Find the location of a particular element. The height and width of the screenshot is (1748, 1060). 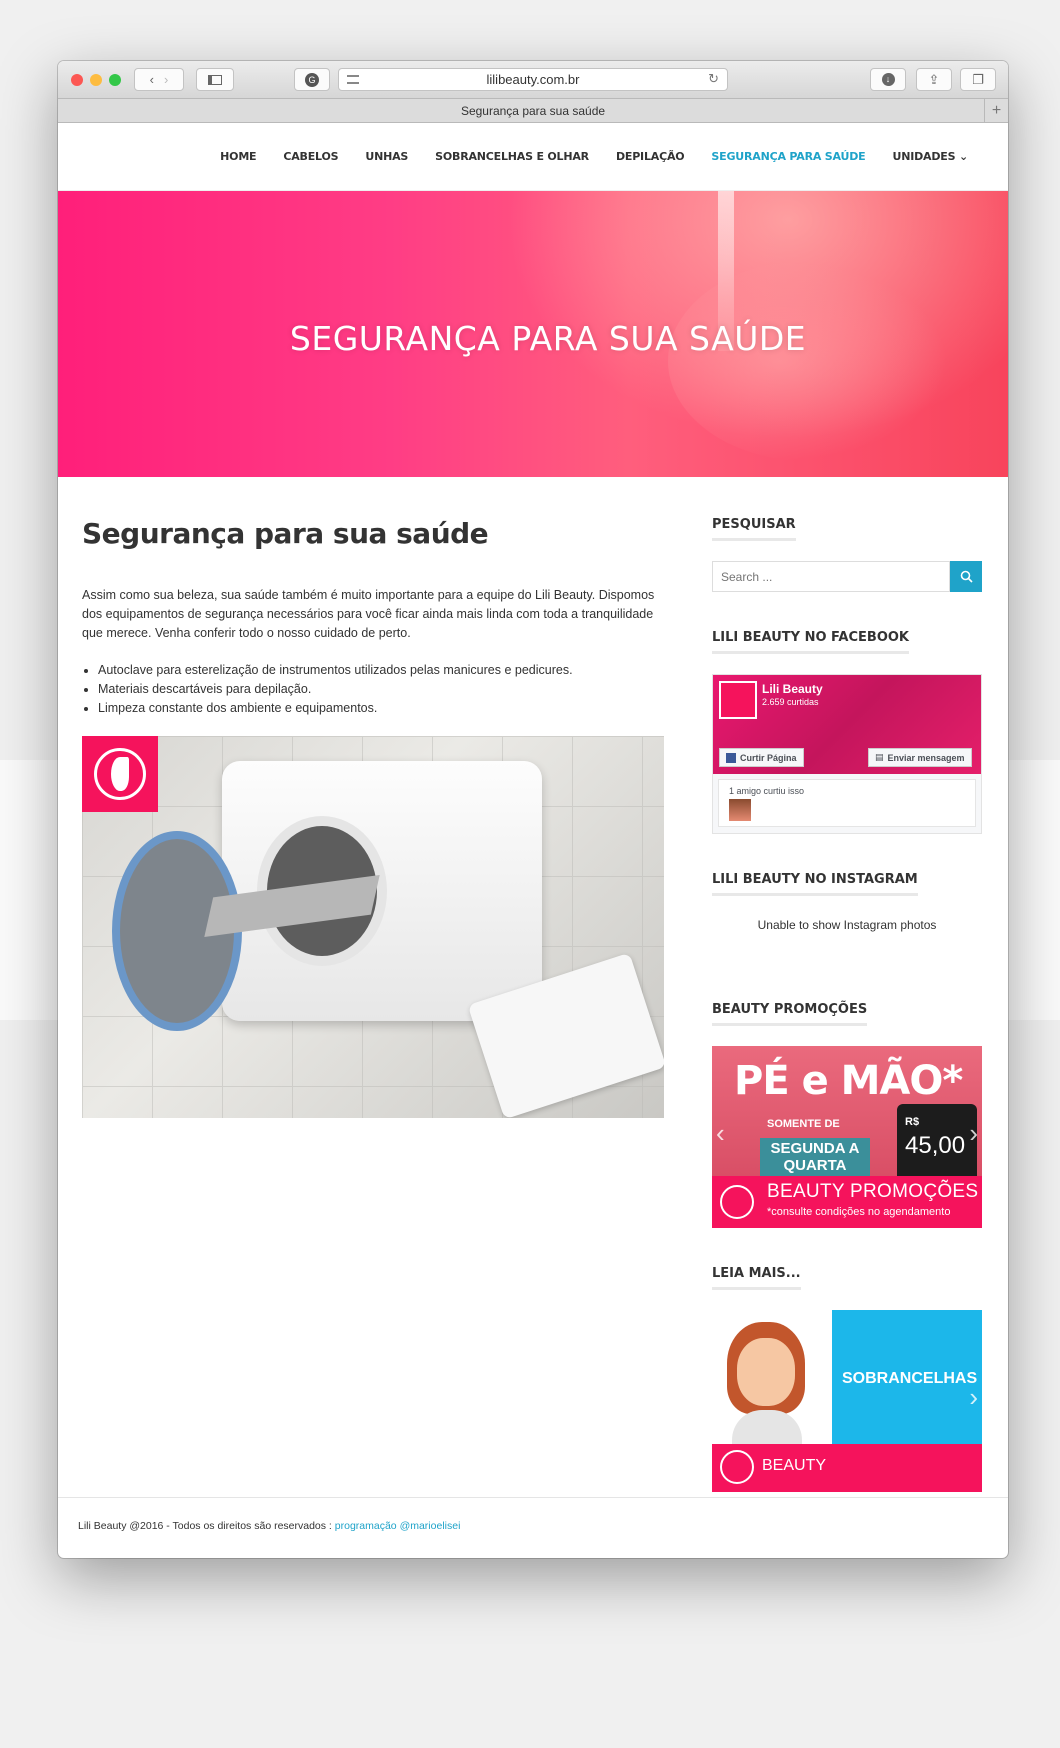

price-value: 45,00 is located at coordinates (935, 1145).